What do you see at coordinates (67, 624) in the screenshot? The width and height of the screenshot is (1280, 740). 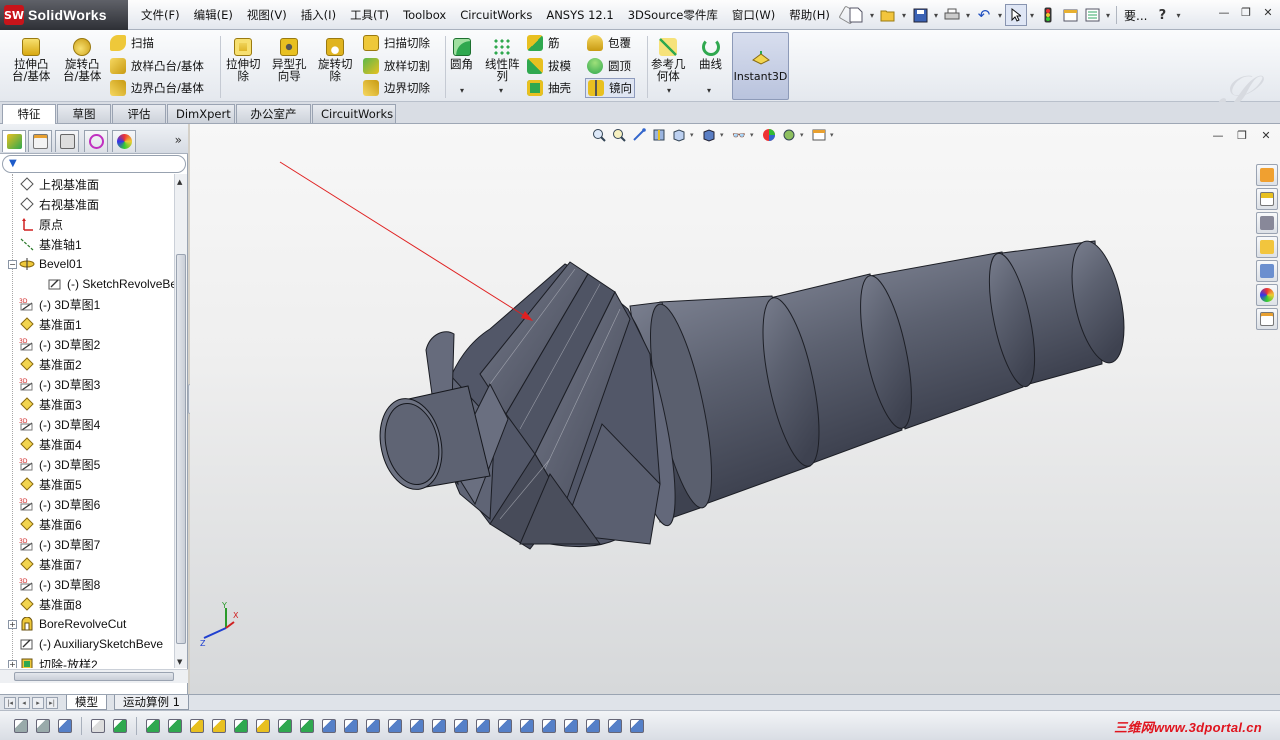 I see `tree-item: + BoreRevolveCut` at bounding box center [67, 624].